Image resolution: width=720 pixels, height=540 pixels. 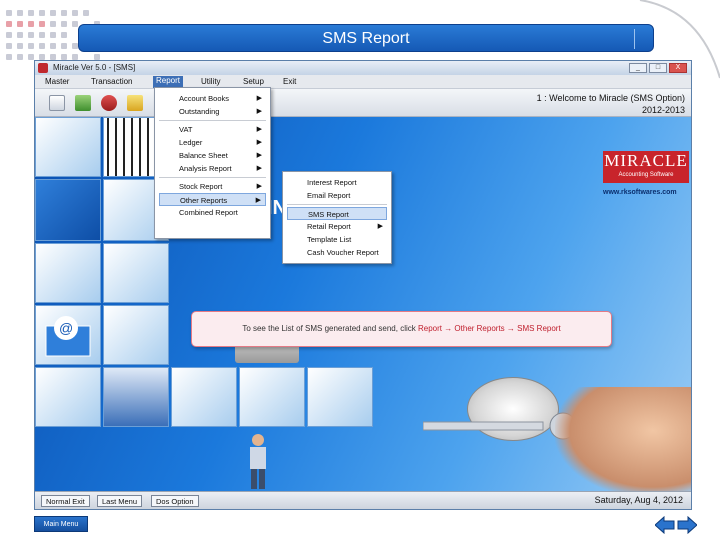 I want to click on menu-item-label: Interest Report, so click(x=332, y=182).